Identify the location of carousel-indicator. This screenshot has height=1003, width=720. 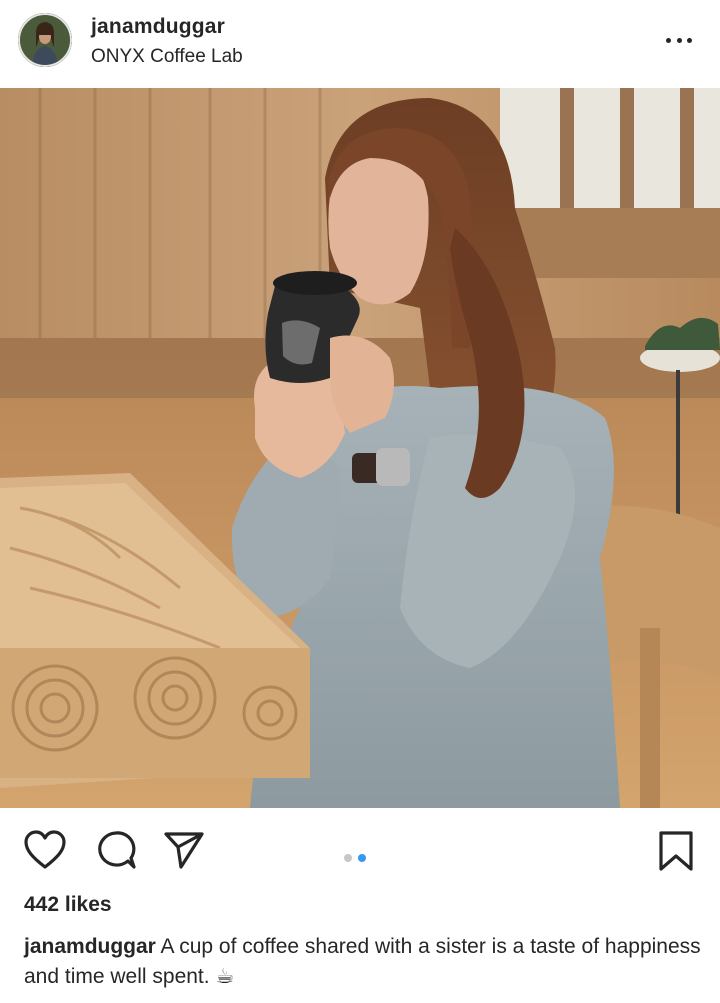
(355, 858).